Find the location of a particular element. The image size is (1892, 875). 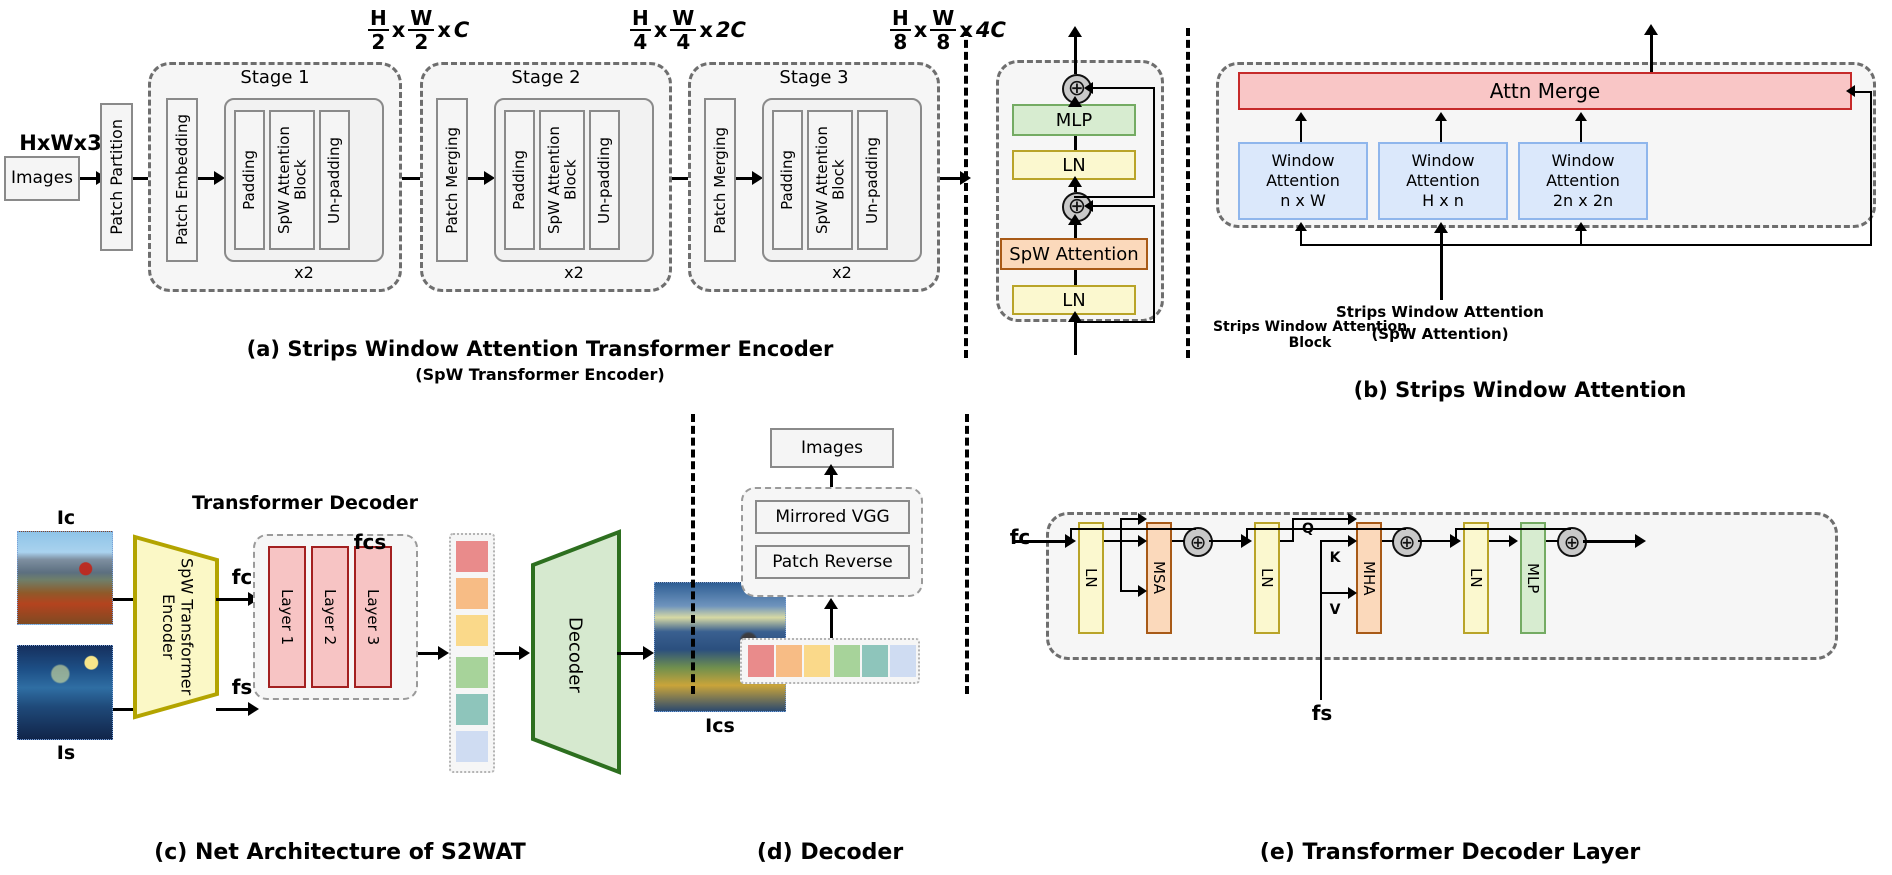

output-image-label: Ics is located at coordinates (720, 726).